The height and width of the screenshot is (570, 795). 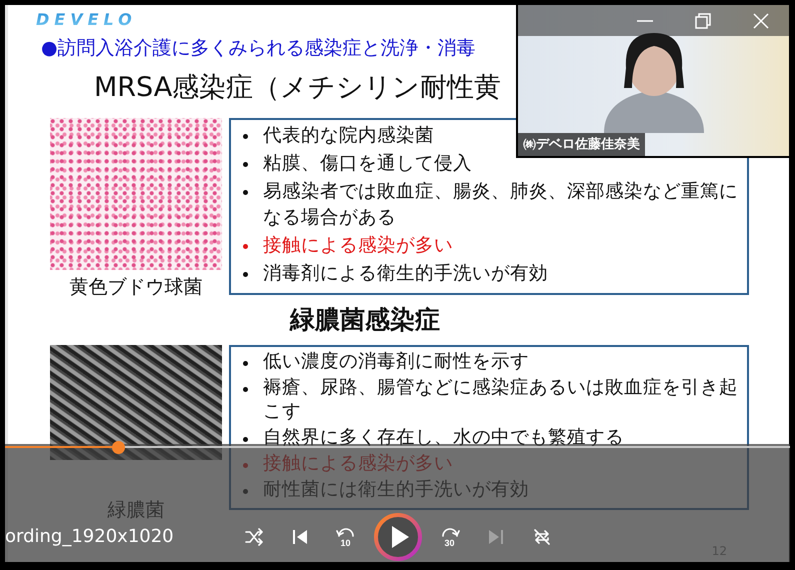 What do you see at coordinates (346, 531) in the screenshot?
I see `rewind-icon` at bounding box center [346, 531].